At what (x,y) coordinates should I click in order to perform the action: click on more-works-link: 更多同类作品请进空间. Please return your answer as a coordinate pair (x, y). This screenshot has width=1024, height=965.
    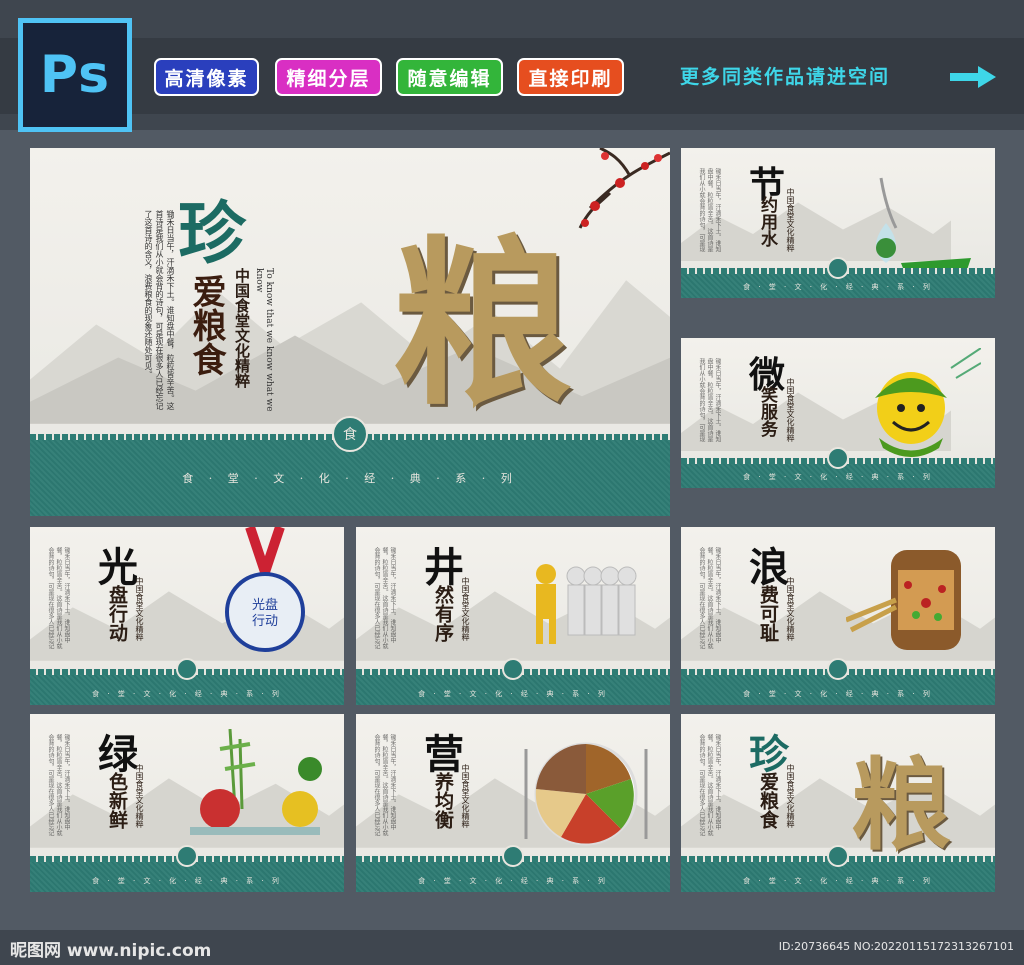
    Looking at the image, I should click on (785, 75).